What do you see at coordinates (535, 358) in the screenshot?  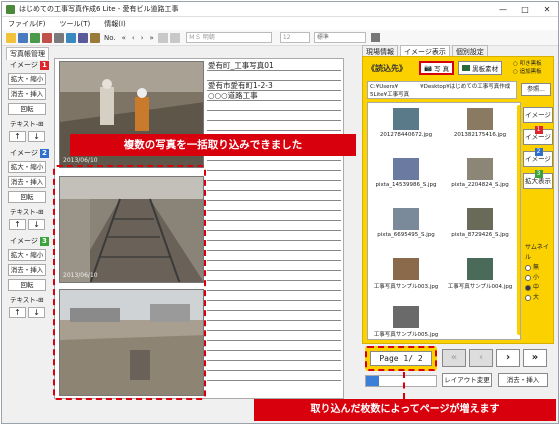 I see `last-page-button: »` at bounding box center [535, 358].